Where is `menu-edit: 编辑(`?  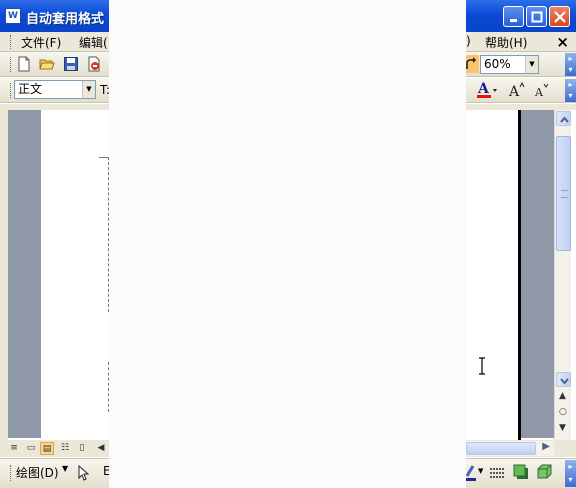 menu-edit: 编辑( is located at coordinates (93, 42).